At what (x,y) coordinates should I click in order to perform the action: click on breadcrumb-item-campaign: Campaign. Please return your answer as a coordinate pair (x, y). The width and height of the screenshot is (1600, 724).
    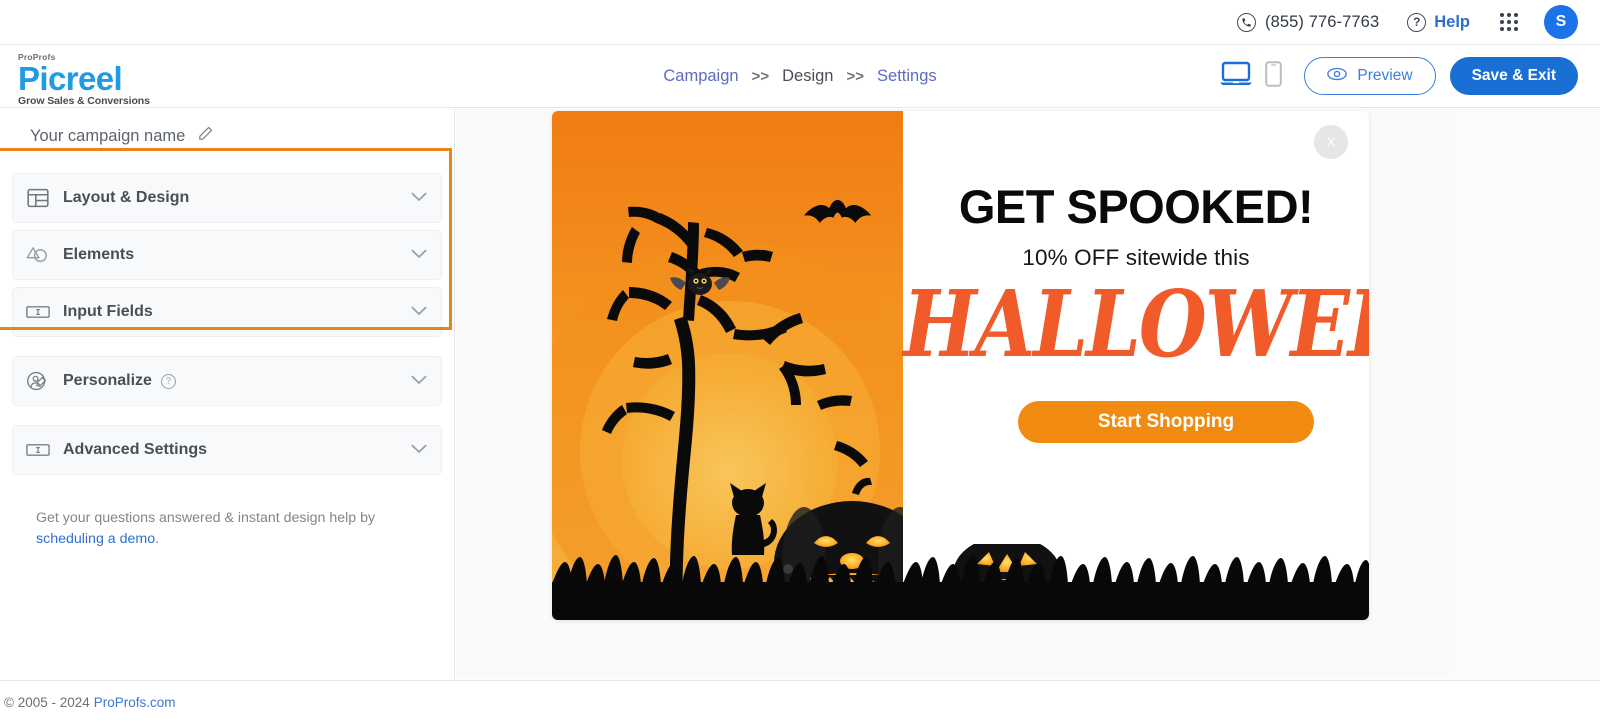
    Looking at the image, I should click on (700, 76).